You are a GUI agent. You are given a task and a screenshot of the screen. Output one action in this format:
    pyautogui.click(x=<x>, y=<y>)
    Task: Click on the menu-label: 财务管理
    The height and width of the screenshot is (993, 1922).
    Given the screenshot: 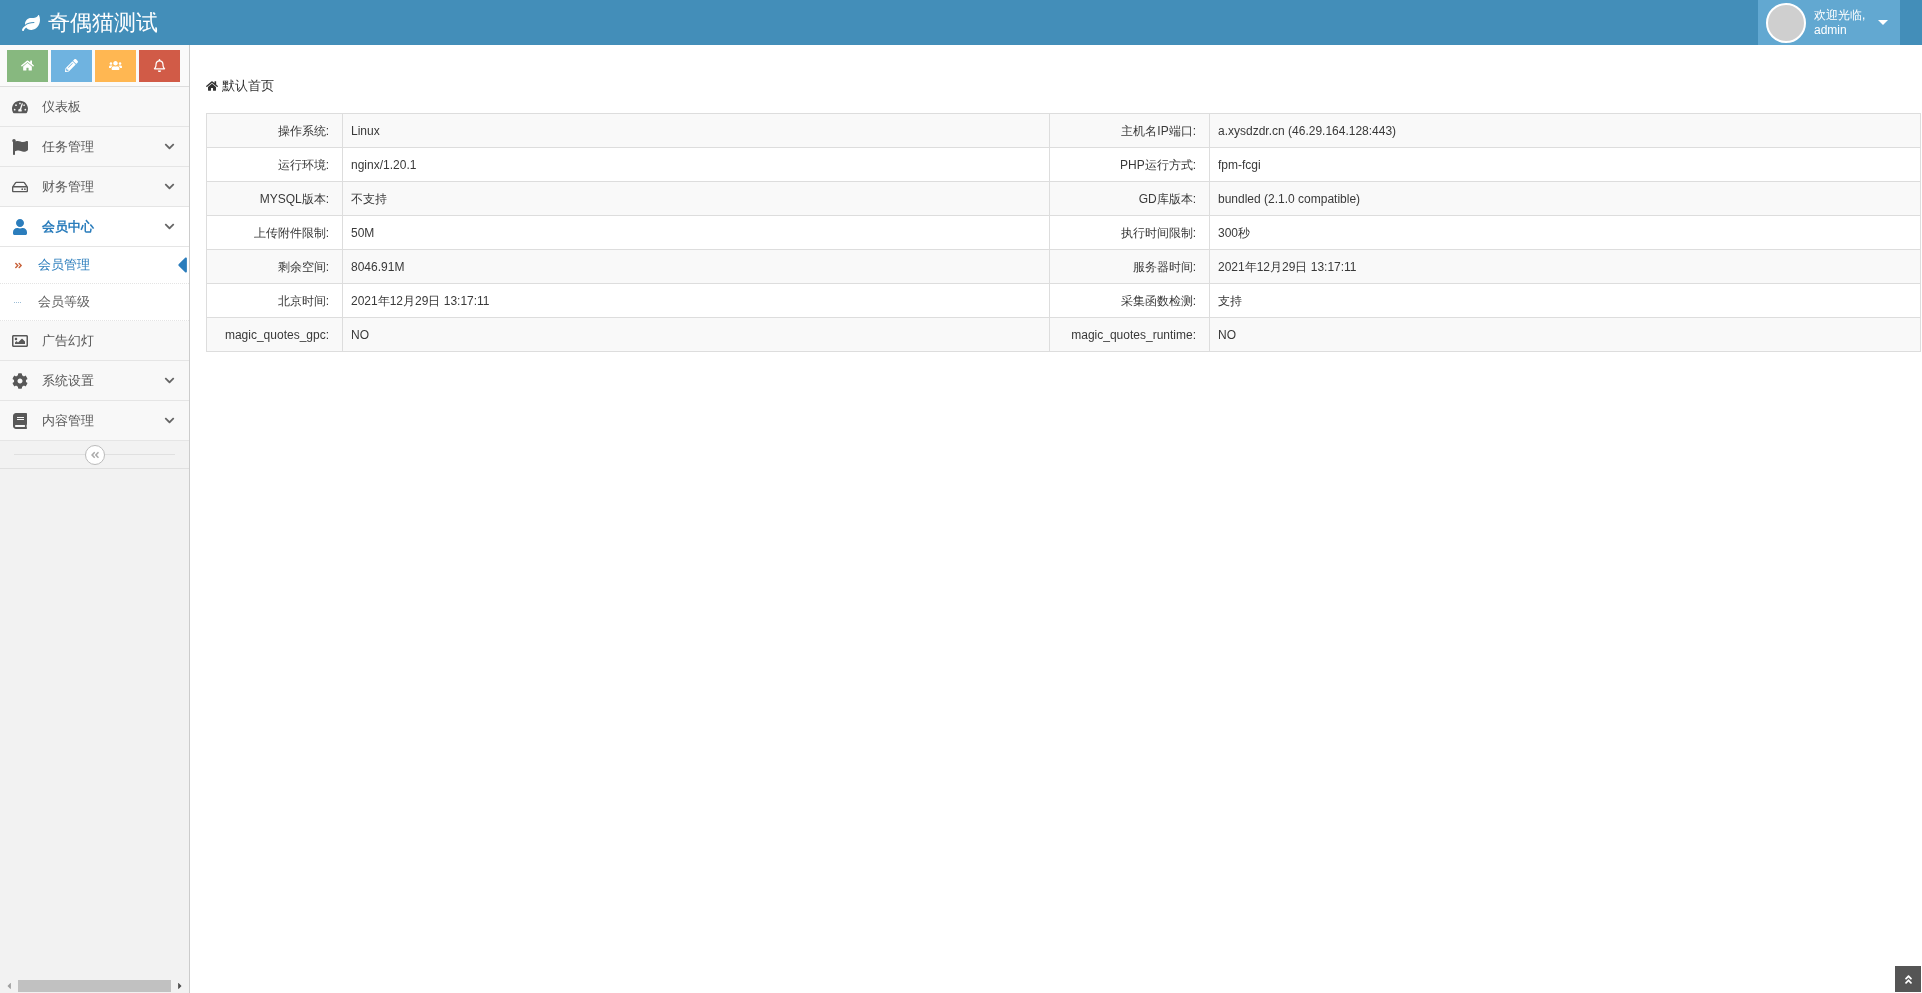 What is the action you would take?
    pyautogui.click(x=68, y=186)
    